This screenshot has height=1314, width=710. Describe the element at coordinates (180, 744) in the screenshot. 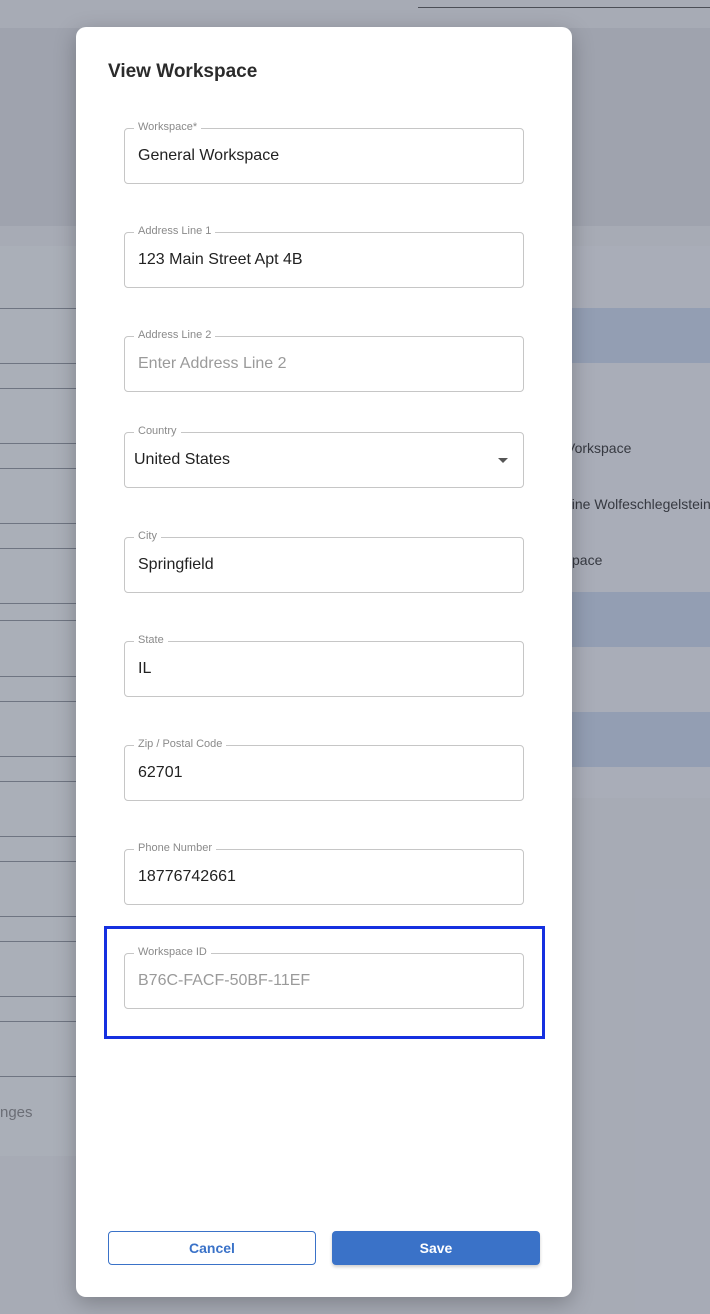

I see `zip-code-label: Zip / Postal Code` at that location.